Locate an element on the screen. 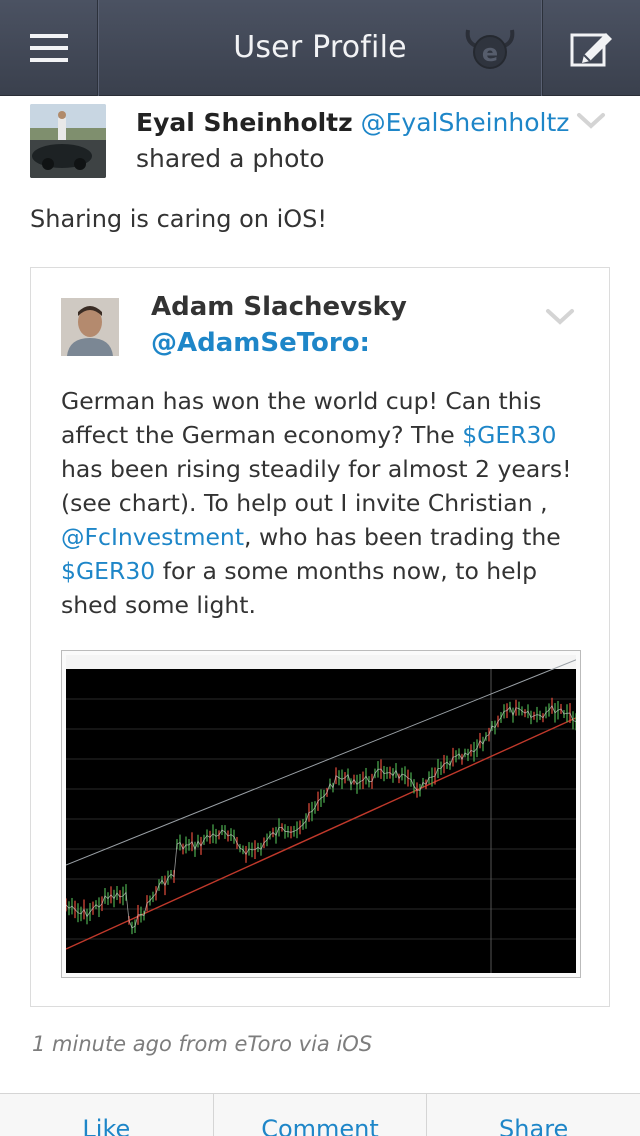 The image size is (640, 1136). compose-button is located at coordinates (591, 48).